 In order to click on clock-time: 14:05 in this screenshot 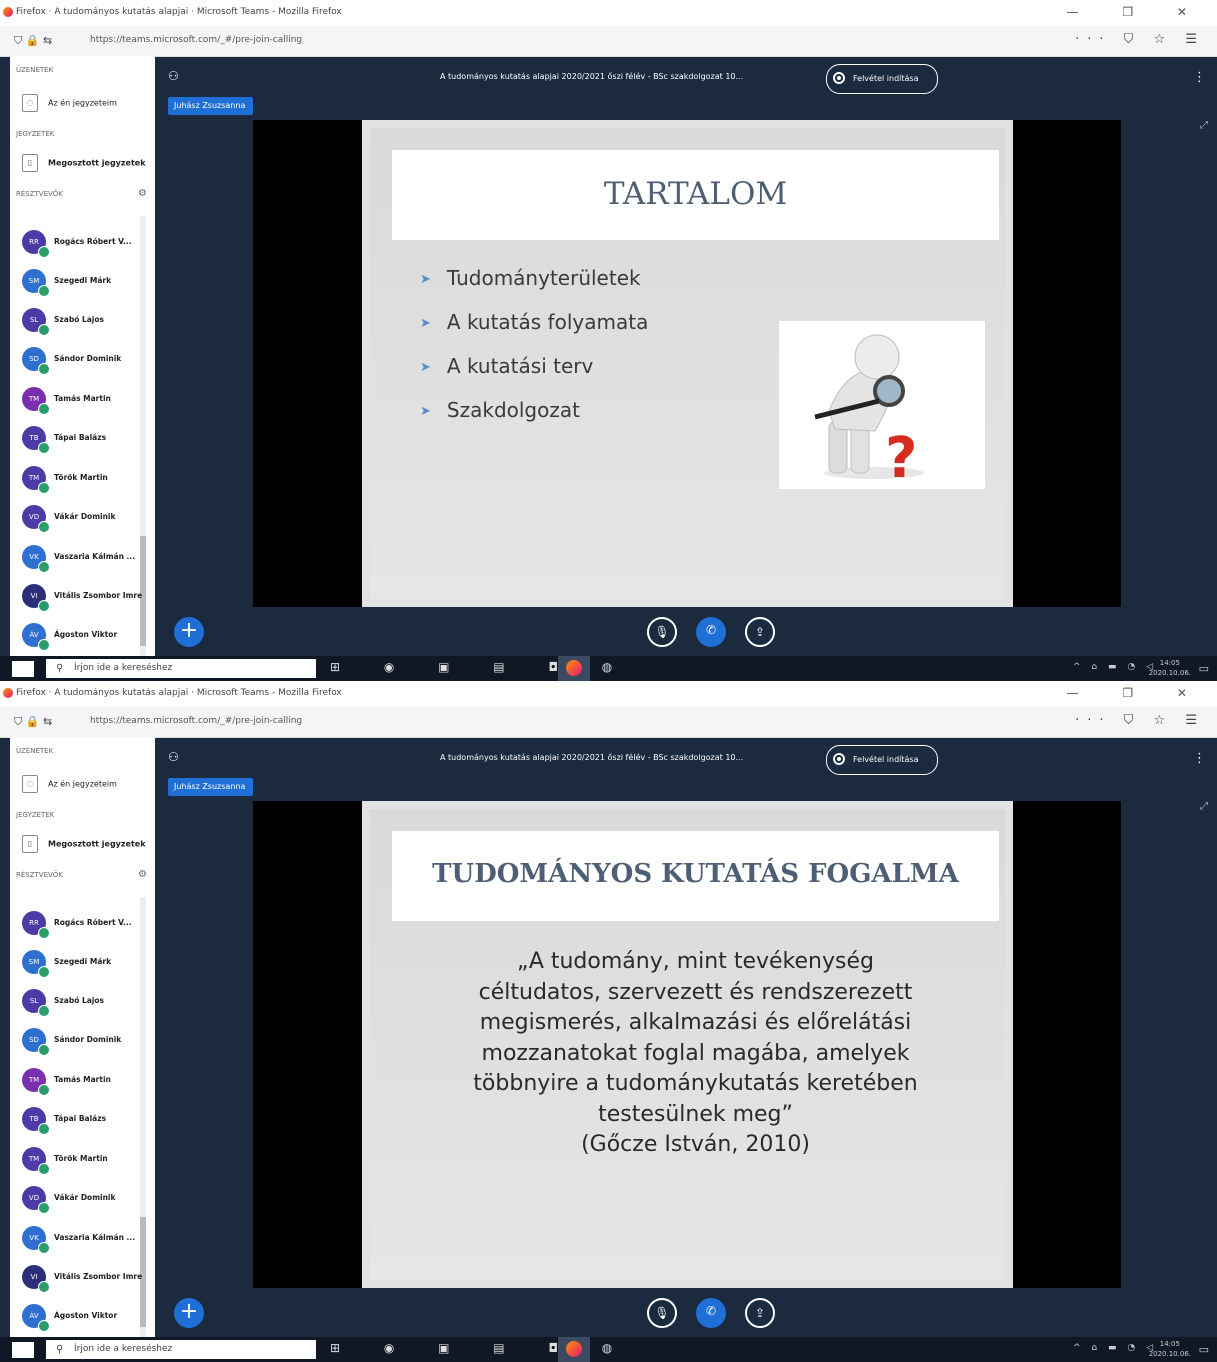, I will do `click(1169, 1344)`.